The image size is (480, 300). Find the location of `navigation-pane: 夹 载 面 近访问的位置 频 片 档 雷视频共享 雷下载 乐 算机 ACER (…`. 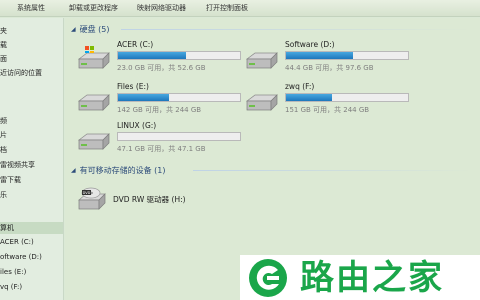

navigation-pane: 夹 载 面 近访问的位置 频 片 档 雷视频共享 雷下载 乐 算机 ACER (… is located at coordinates (32, 159).